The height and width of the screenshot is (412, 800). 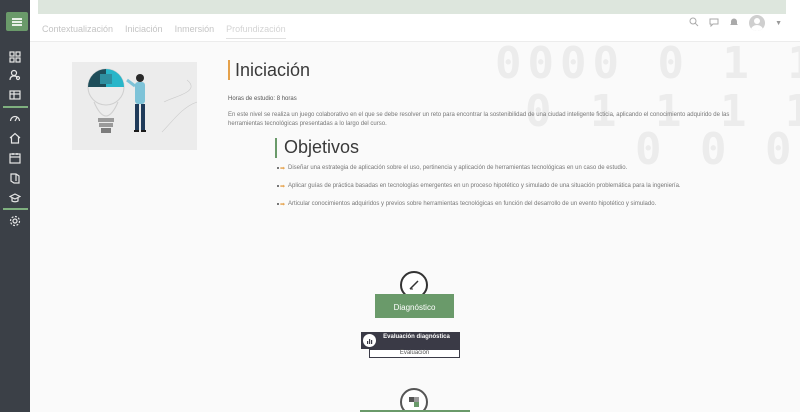 What do you see at coordinates (15, 198) in the screenshot?
I see `graduation-cap-icon` at bounding box center [15, 198].